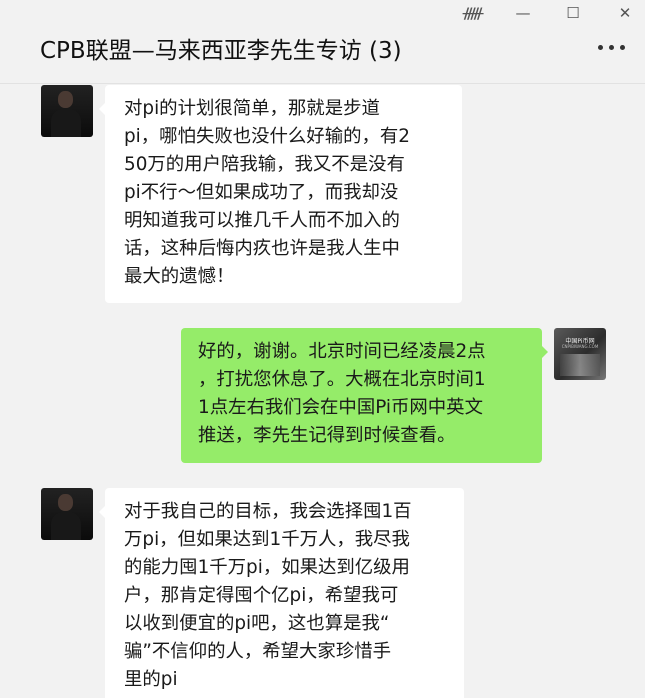 This screenshot has width=645, height=698. I want to click on message-line: 好的，谢谢。北京时间已经凌晨2点, so click(342, 351).